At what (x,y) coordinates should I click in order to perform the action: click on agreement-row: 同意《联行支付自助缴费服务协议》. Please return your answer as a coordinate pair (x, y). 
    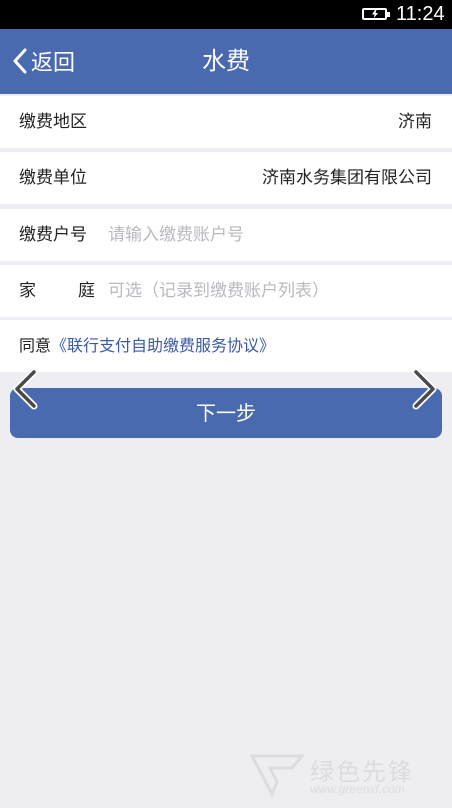
    Looking at the image, I should click on (226, 346).